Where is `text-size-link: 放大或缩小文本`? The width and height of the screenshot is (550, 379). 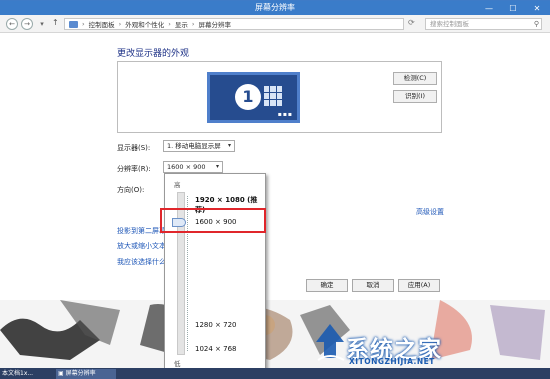 text-size-link: 放大或缩小文本 is located at coordinates (141, 246).